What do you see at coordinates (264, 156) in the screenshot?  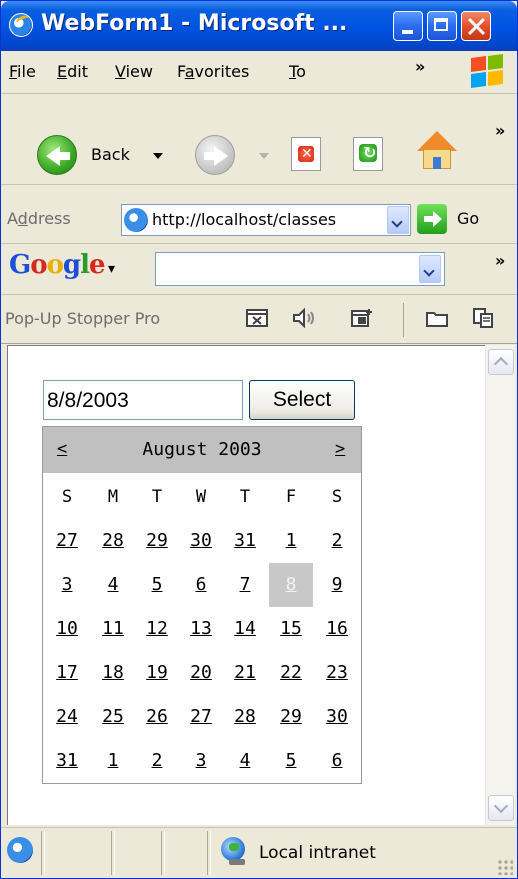 I see `forward-dropdown-icon` at bounding box center [264, 156].